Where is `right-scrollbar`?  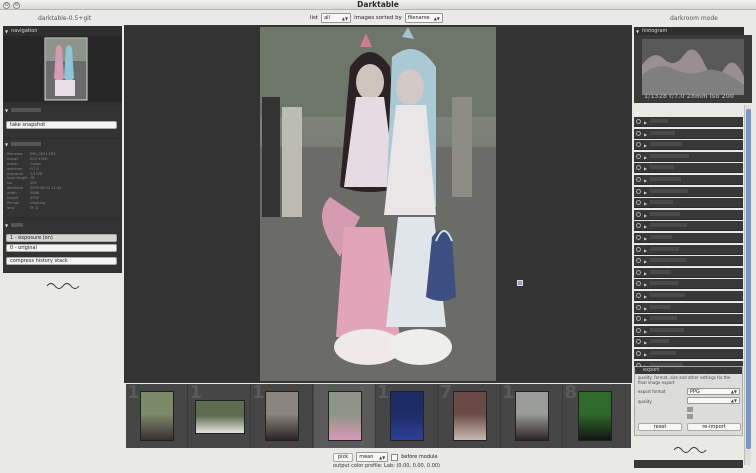 right-scrollbar is located at coordinates (747, 285).